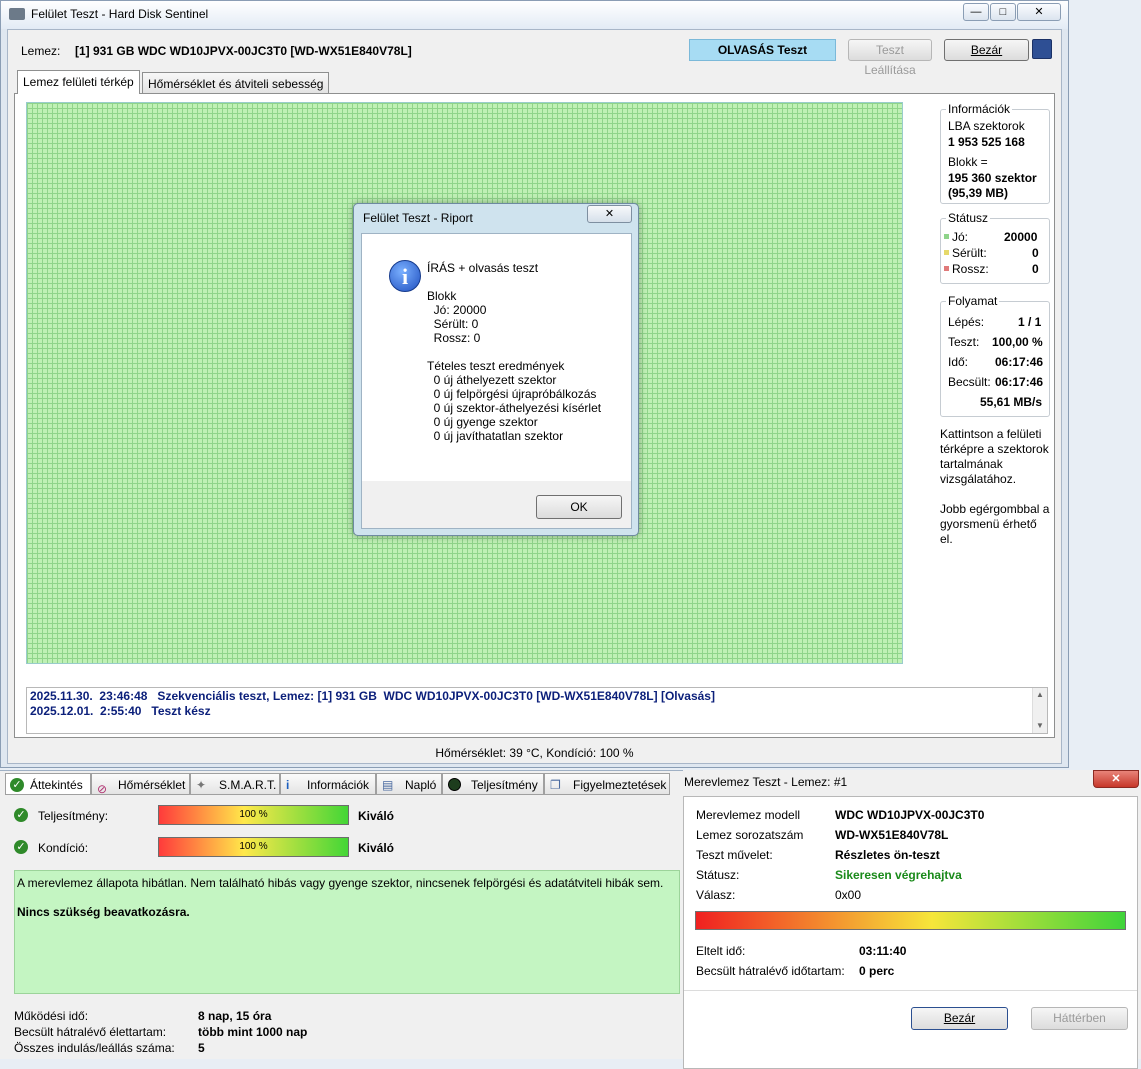 The height and width of the screenshot is (1069, 1141). What do you see at coordinates (958, 362) in the screenshot?
I see `time-label: Idő:` at bounding box center [958, 362].